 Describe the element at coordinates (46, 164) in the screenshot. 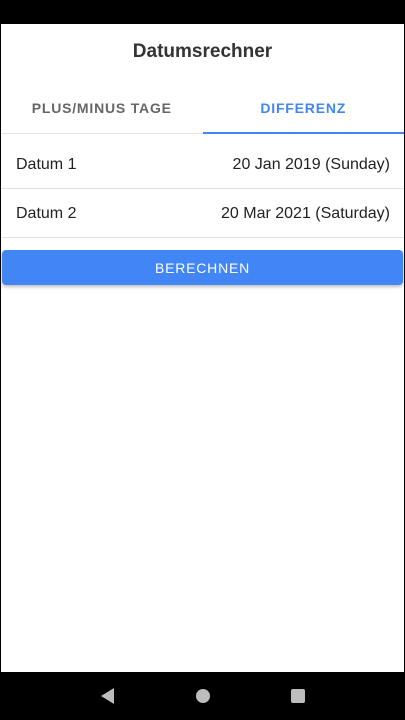

I see `date-1-label: Datum 1` at that location.